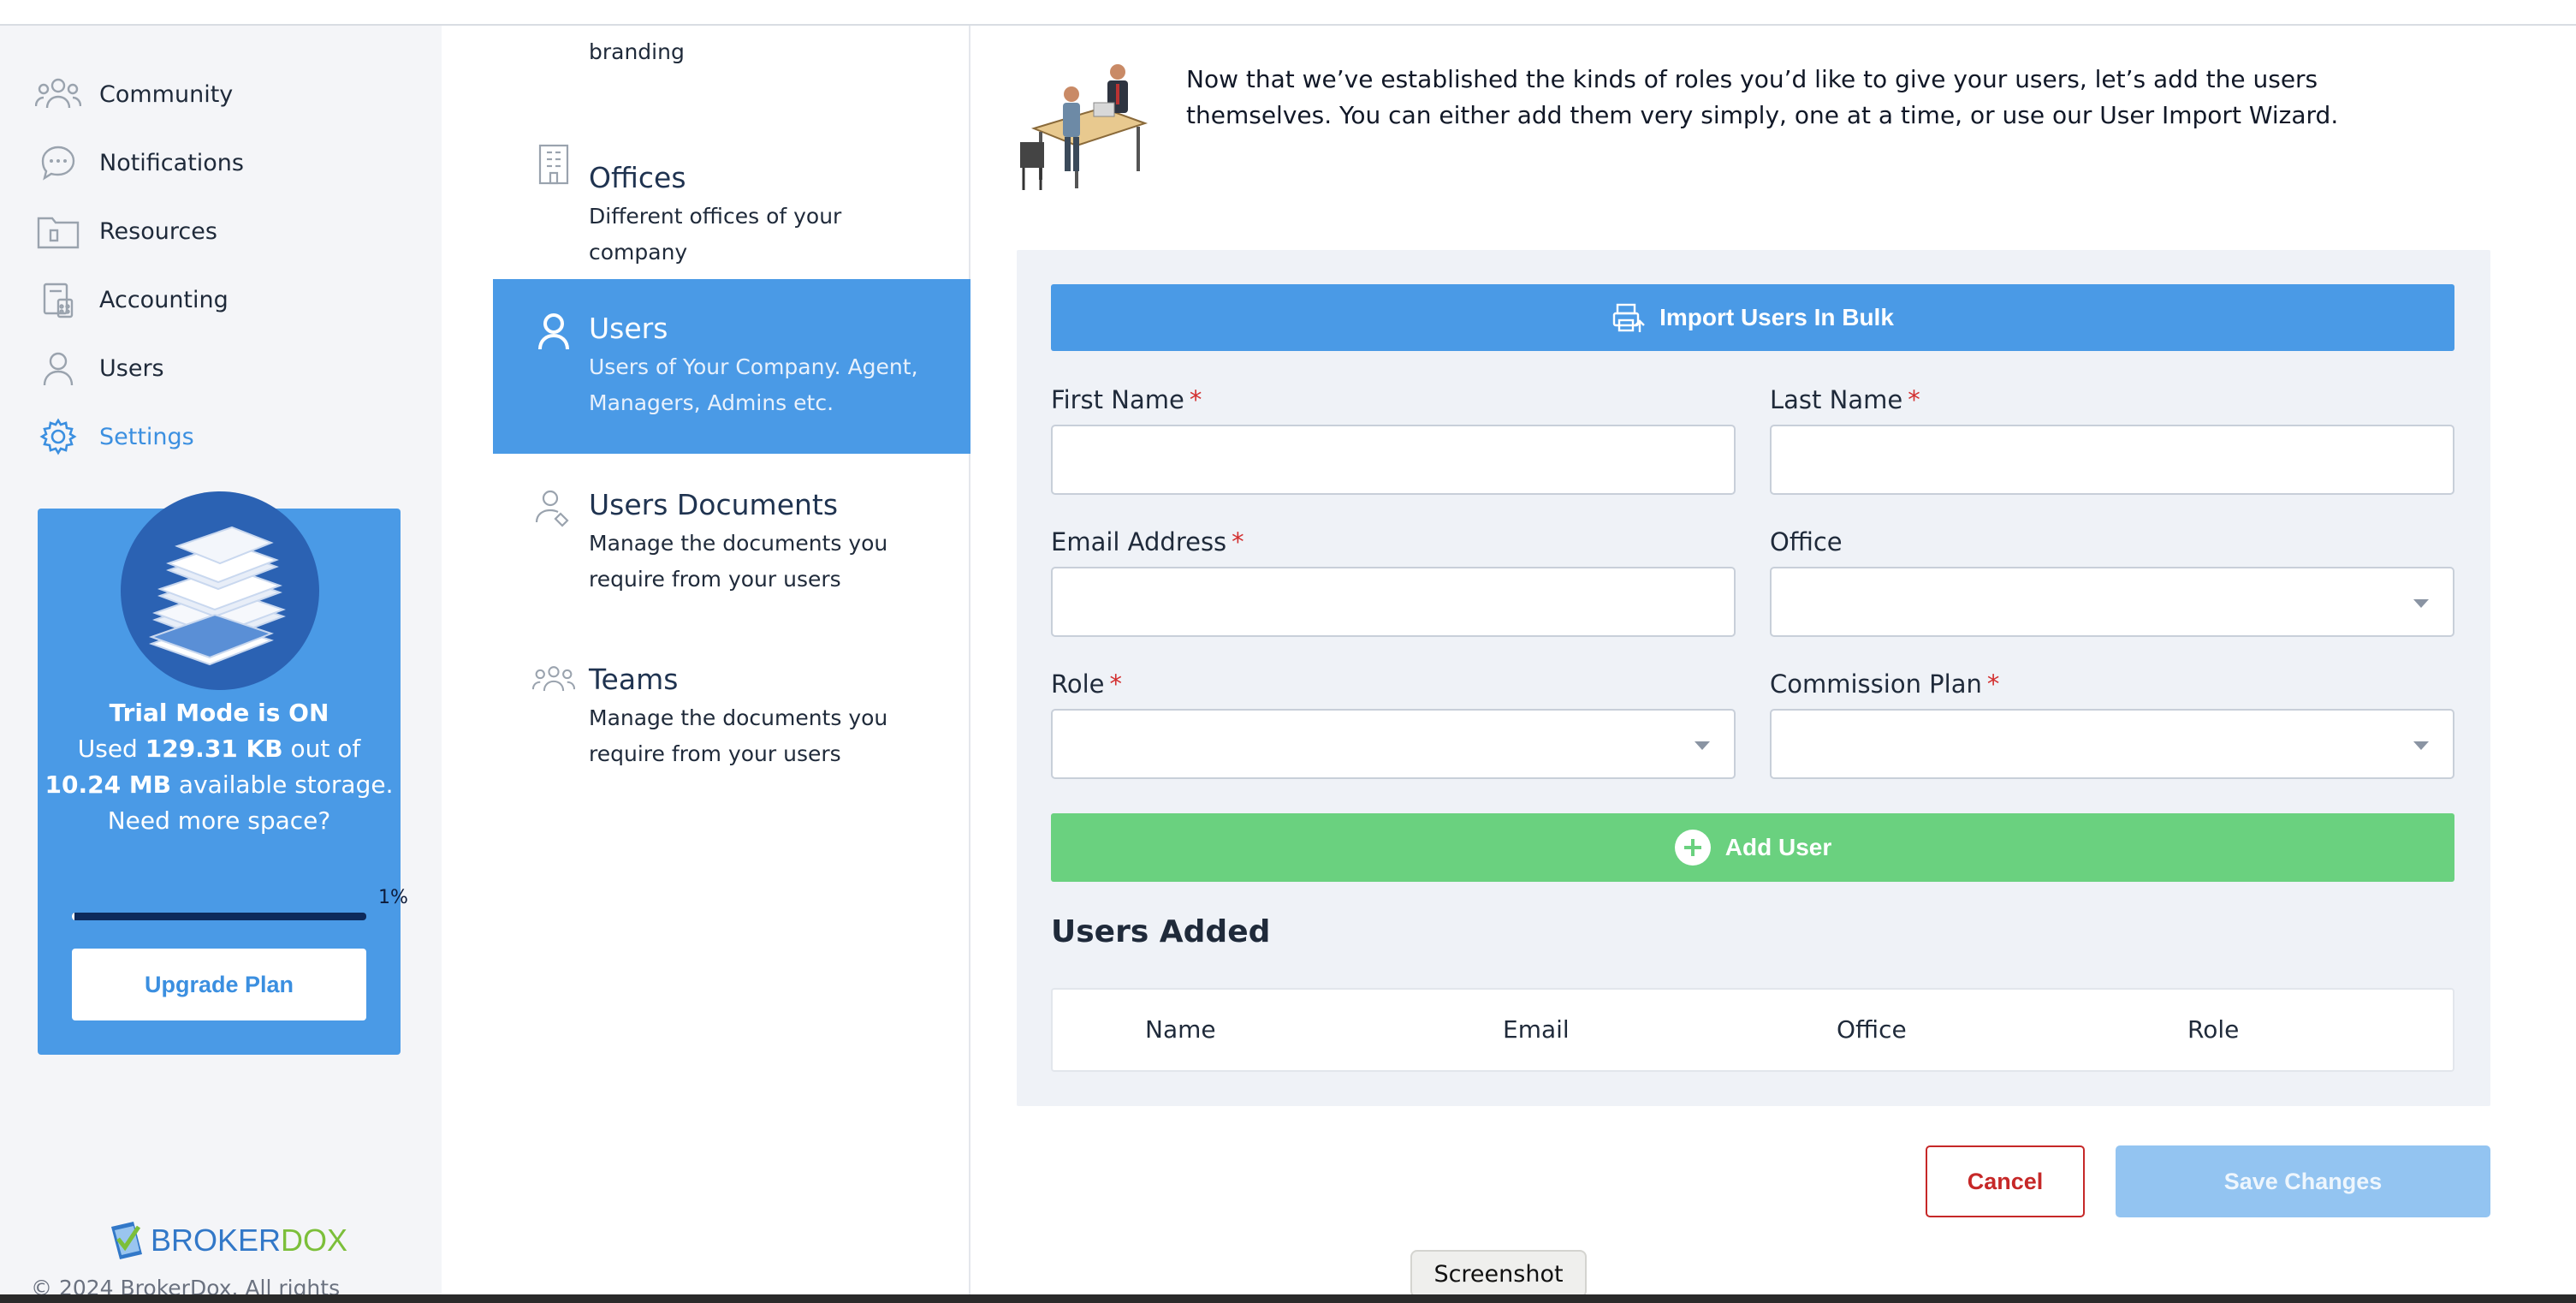 This screenshot has height=1303, width=2576. I want to click on plus-circle-icon, so click(1692, 848).